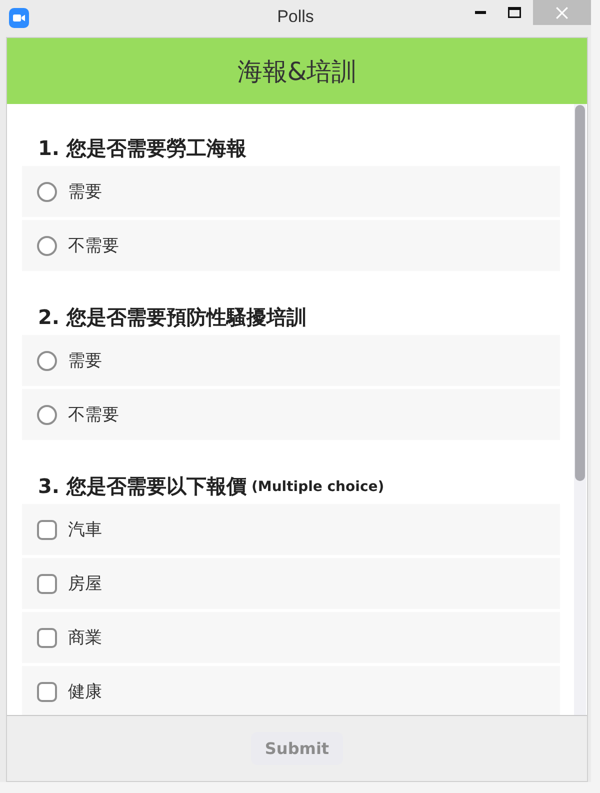 This screenshot has width=600, height=793. What do you see at coordinates (295, 17) in the screenshot?
I see `window-title: Polls` at bounding box center [295, 17].